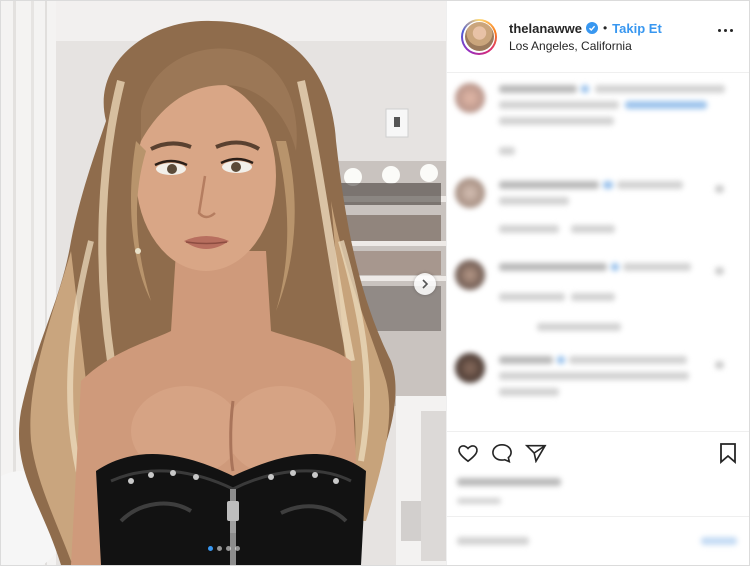 This screenshot has width=750, height=566. What do you see at coordinates (637, 28) in the screenshot?
I see `follow-button: Takip Et` at bounding box center [637, 28].